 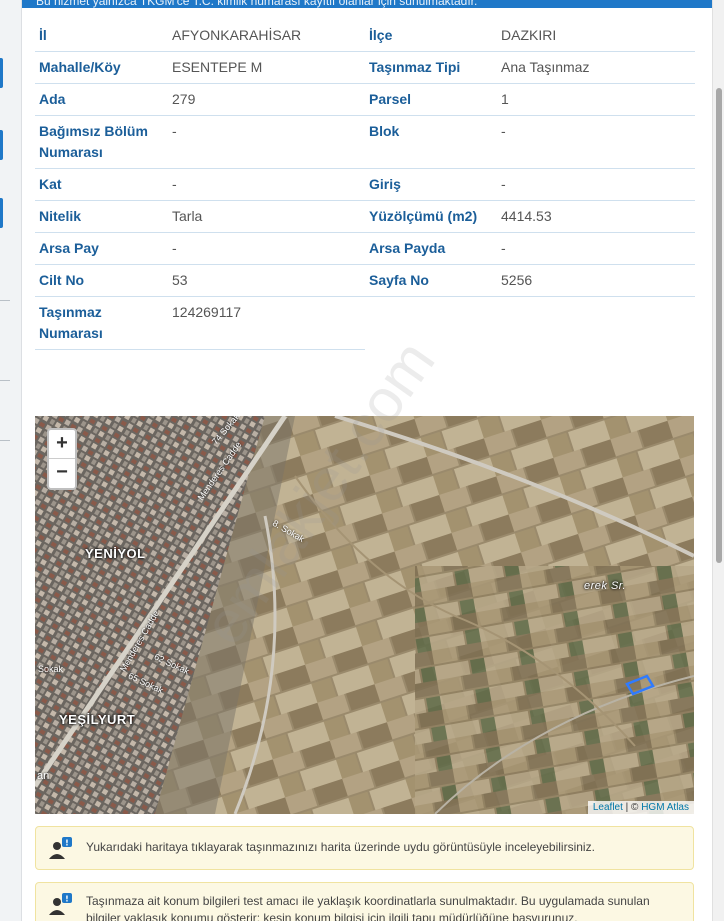 I want to click on value-ilce: DAZKIRI, so click(x=596, y=36).